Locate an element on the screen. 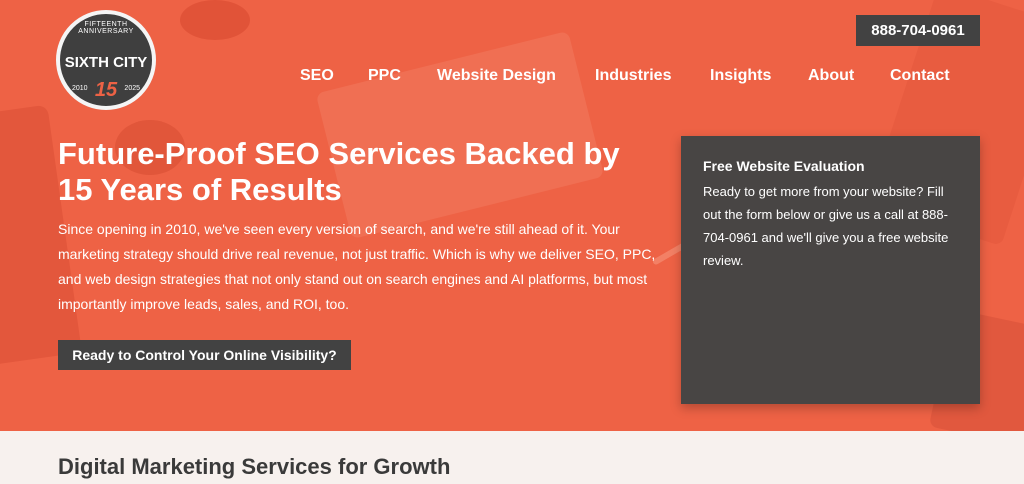 The width and height of the screenshot is (1024, 484). nav-about: About is located at coordinates (831, 76).